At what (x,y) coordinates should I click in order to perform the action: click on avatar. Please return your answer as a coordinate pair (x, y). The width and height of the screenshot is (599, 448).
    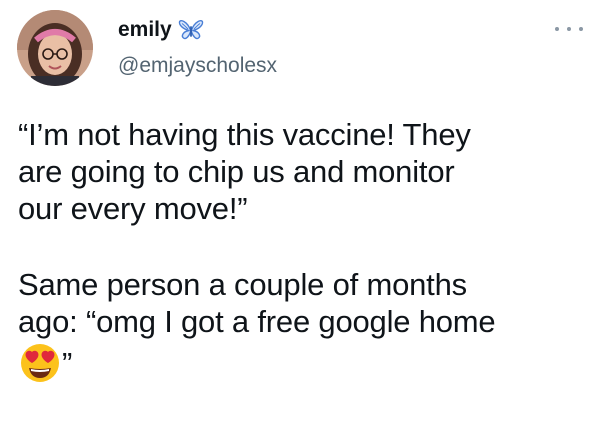
    Looking at the image, I should click on (55, 48).